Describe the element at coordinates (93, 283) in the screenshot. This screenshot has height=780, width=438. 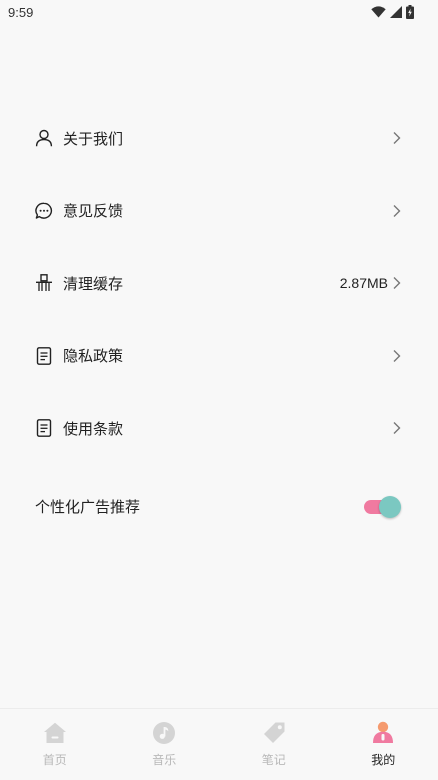
I see `menu-item-label: 清理缓存` at that location.